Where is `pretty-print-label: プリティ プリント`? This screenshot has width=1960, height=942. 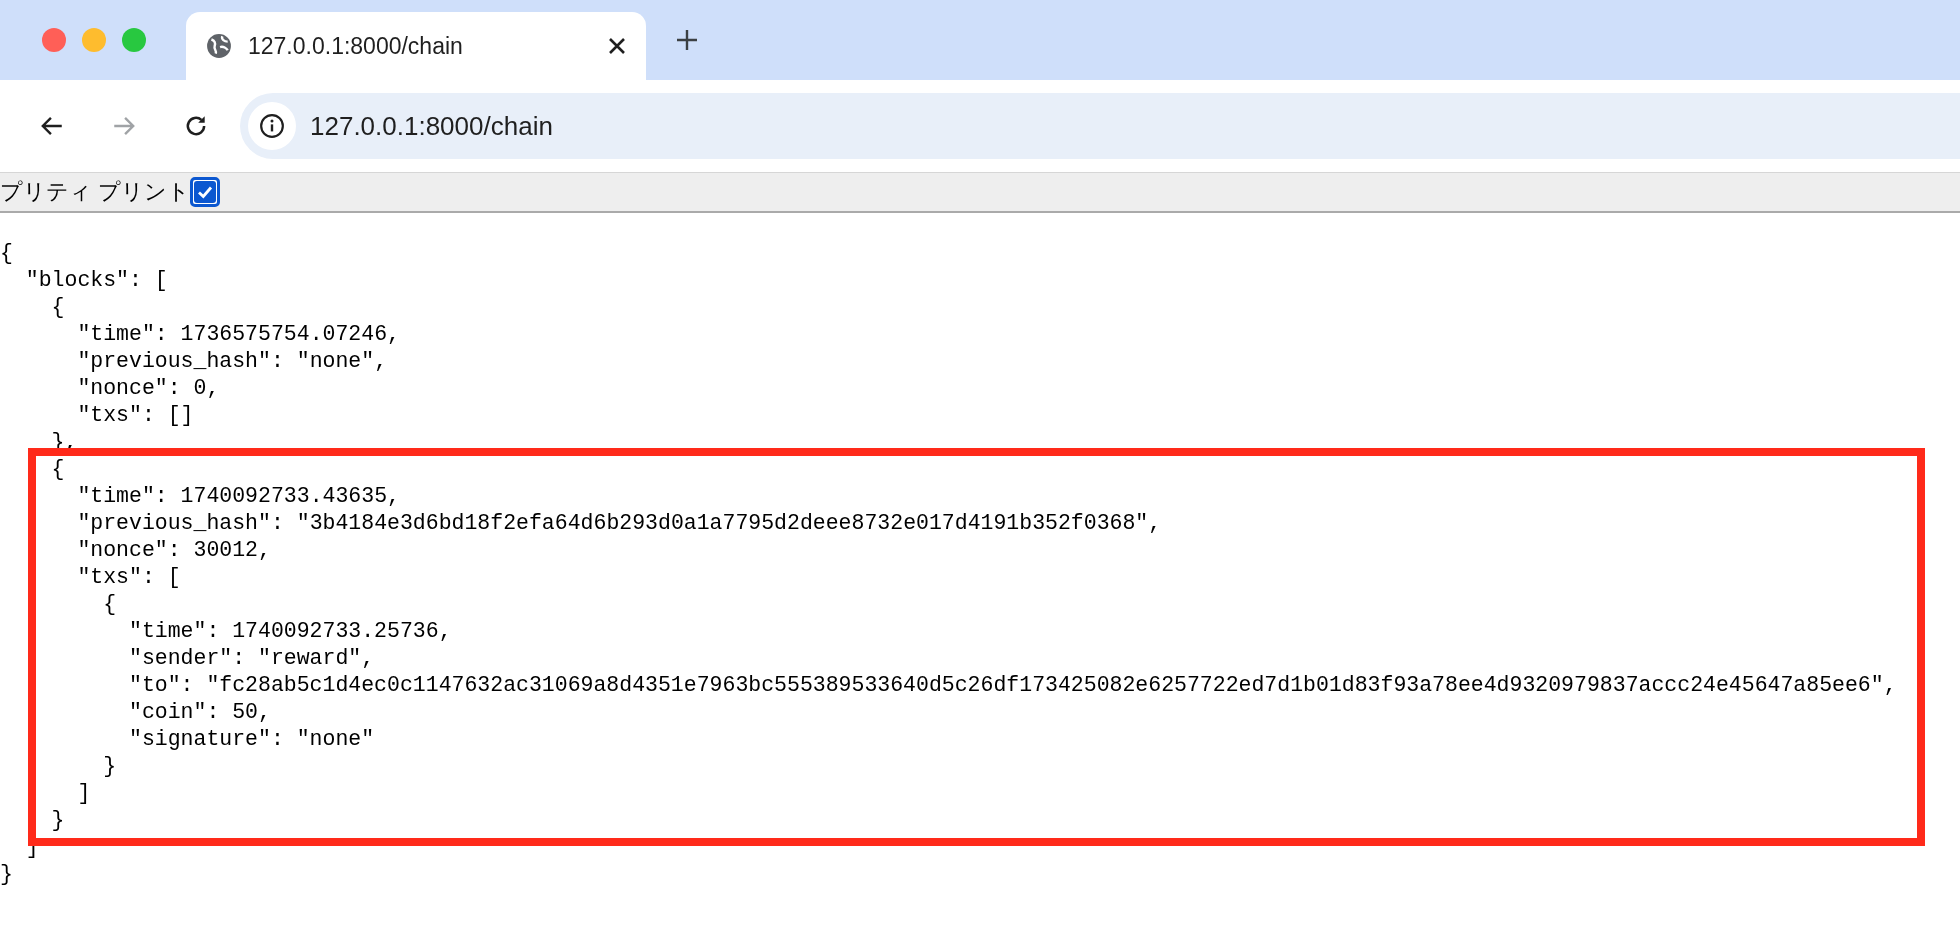 pretty-print-label: プリティ プリント is located at coordinates (95, 192).